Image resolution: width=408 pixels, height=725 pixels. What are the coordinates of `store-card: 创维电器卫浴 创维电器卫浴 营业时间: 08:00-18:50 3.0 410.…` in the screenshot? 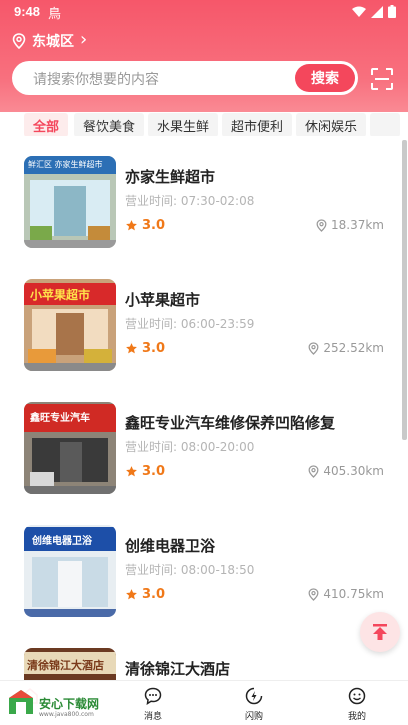 It's located at (214, 575).